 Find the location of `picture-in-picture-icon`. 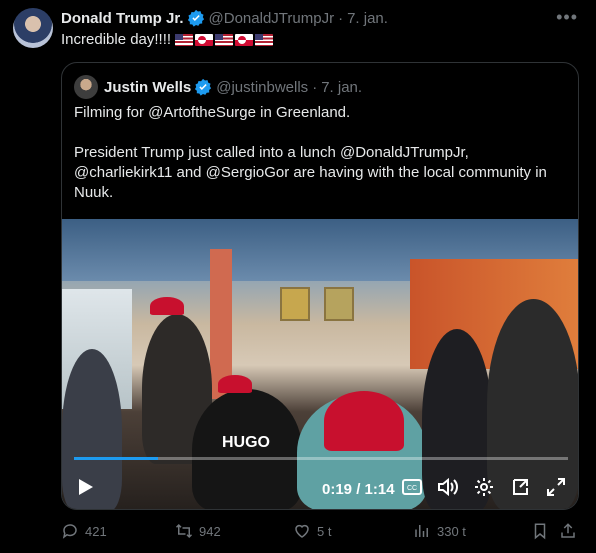

picture-in-picture-icon is located at coordinates (520, 487).